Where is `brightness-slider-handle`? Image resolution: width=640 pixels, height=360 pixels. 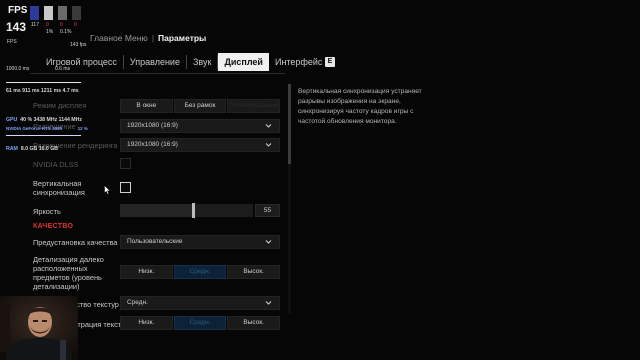
brightness-slider-handle is located at coordinates (193, 210).